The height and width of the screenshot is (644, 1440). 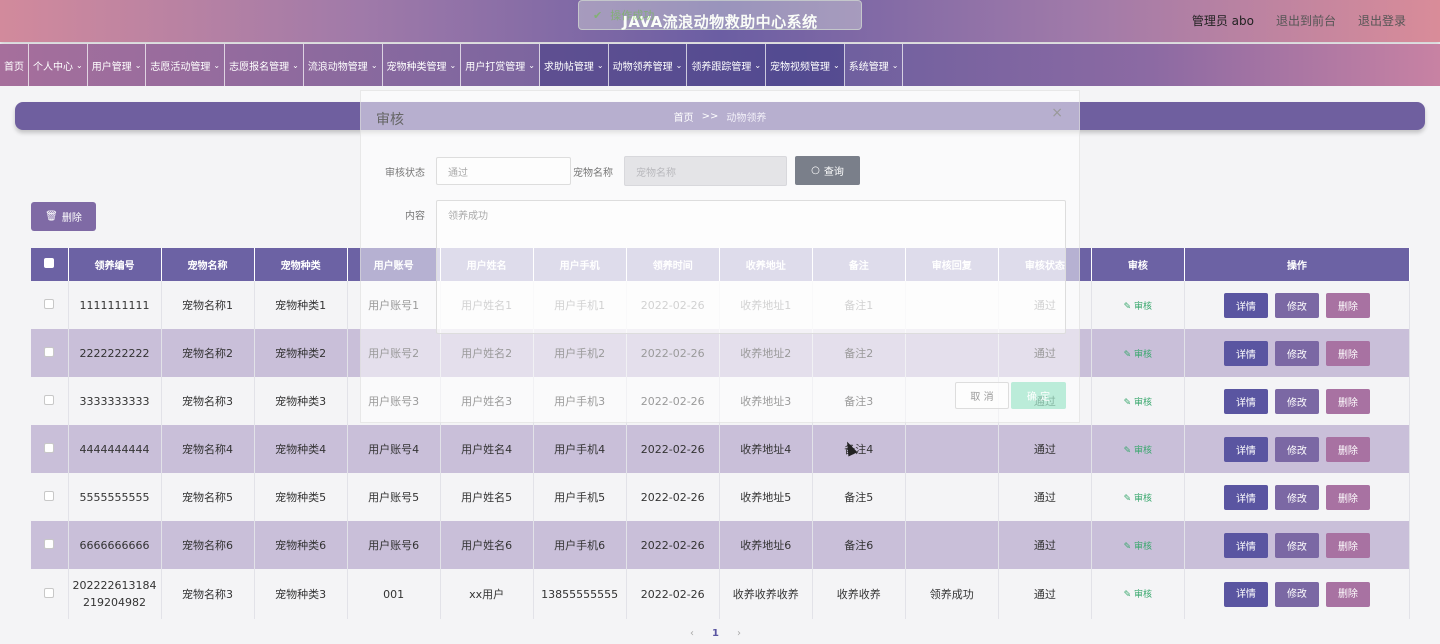 I want to click on nav-item-9: 动物领养管理 ⌄, so click(x=648, y=65).